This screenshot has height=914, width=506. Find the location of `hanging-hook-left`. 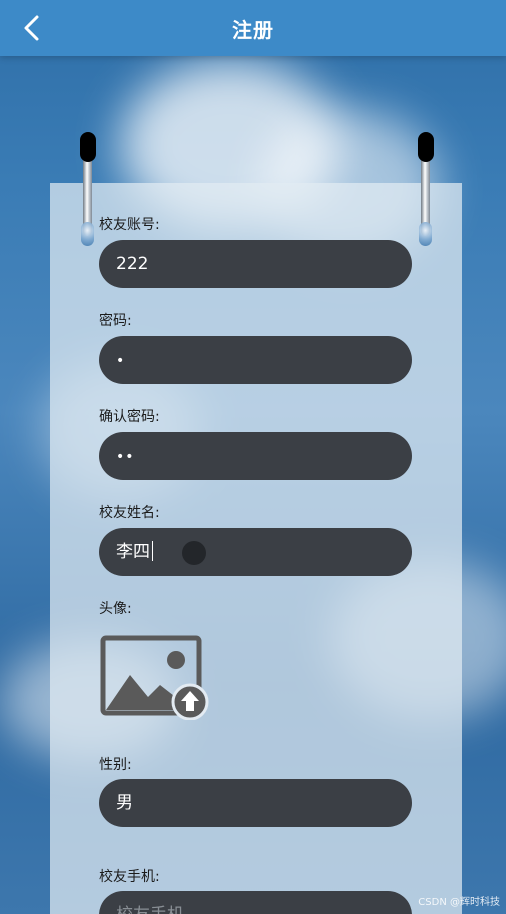

hanging-hook-left is located at coordinates (88, 191).